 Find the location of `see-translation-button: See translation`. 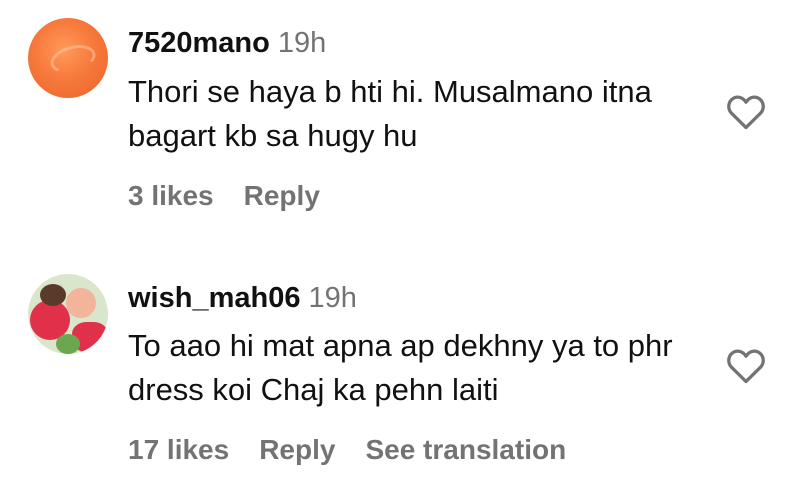

see-translation-button: See translation is located at coordinates (465, 449).